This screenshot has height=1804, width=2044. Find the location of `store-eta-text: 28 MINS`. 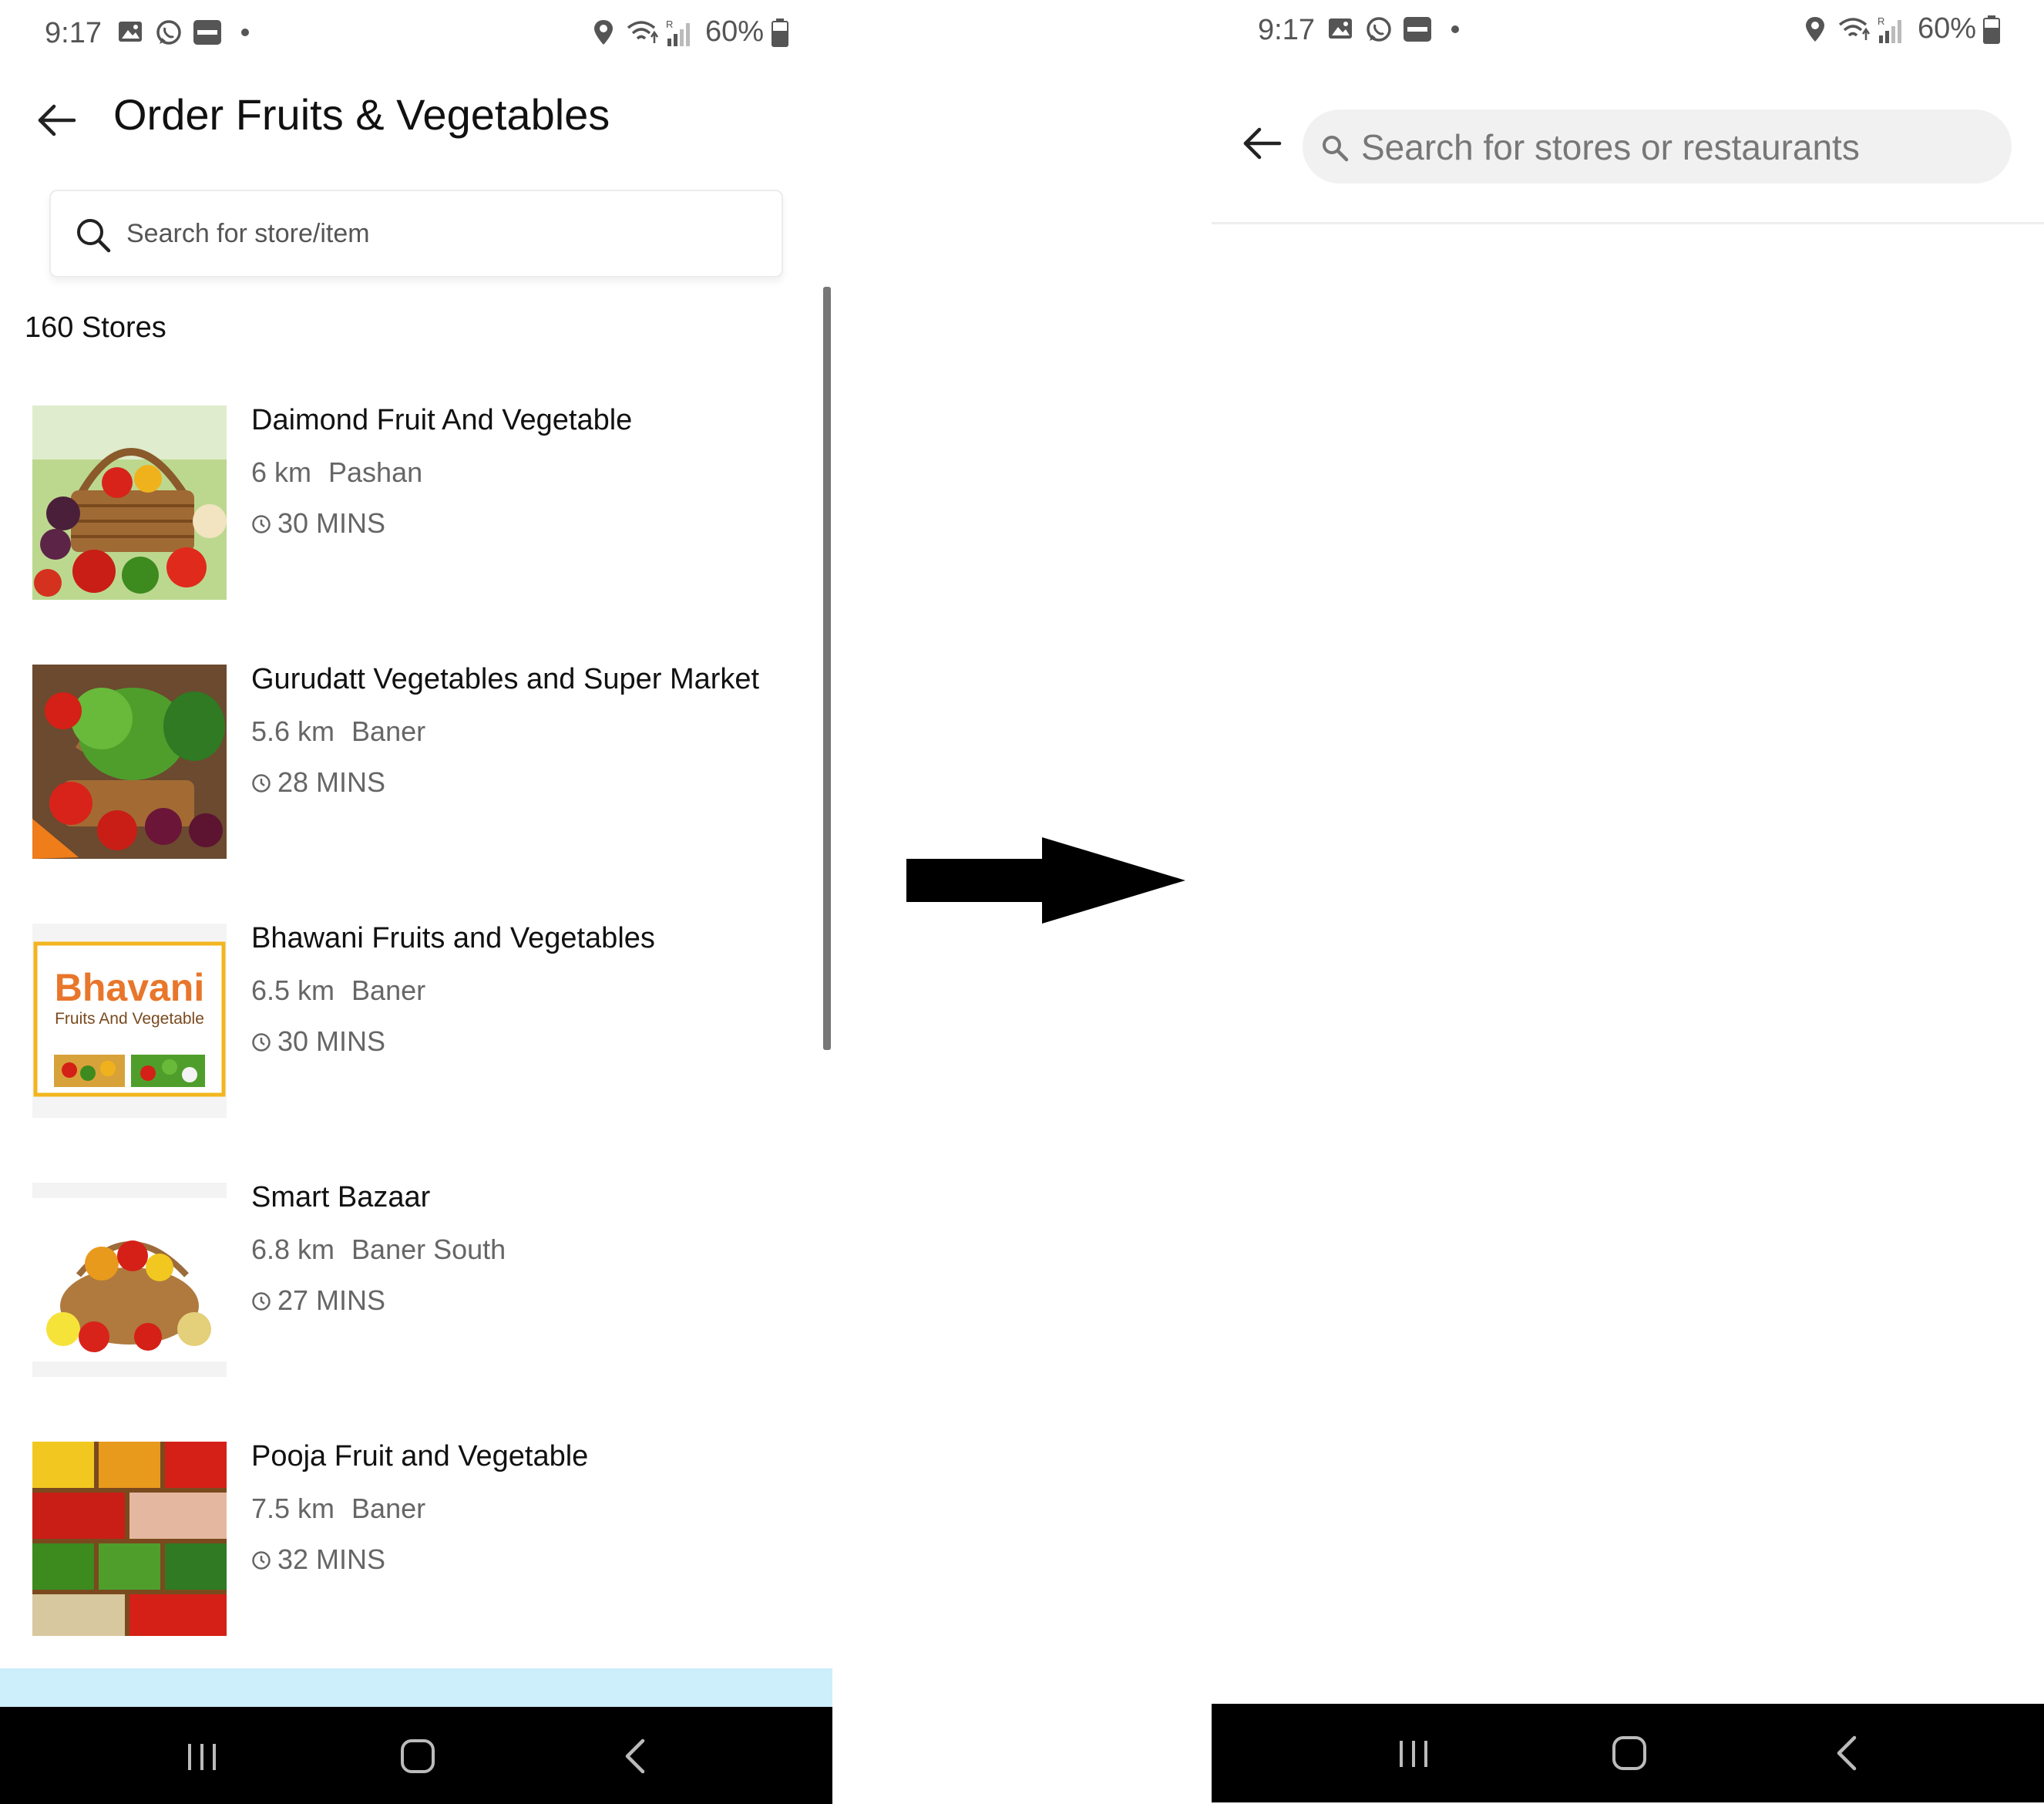

store-eta-text: 28 MINS is located at coordinates (331, 782).